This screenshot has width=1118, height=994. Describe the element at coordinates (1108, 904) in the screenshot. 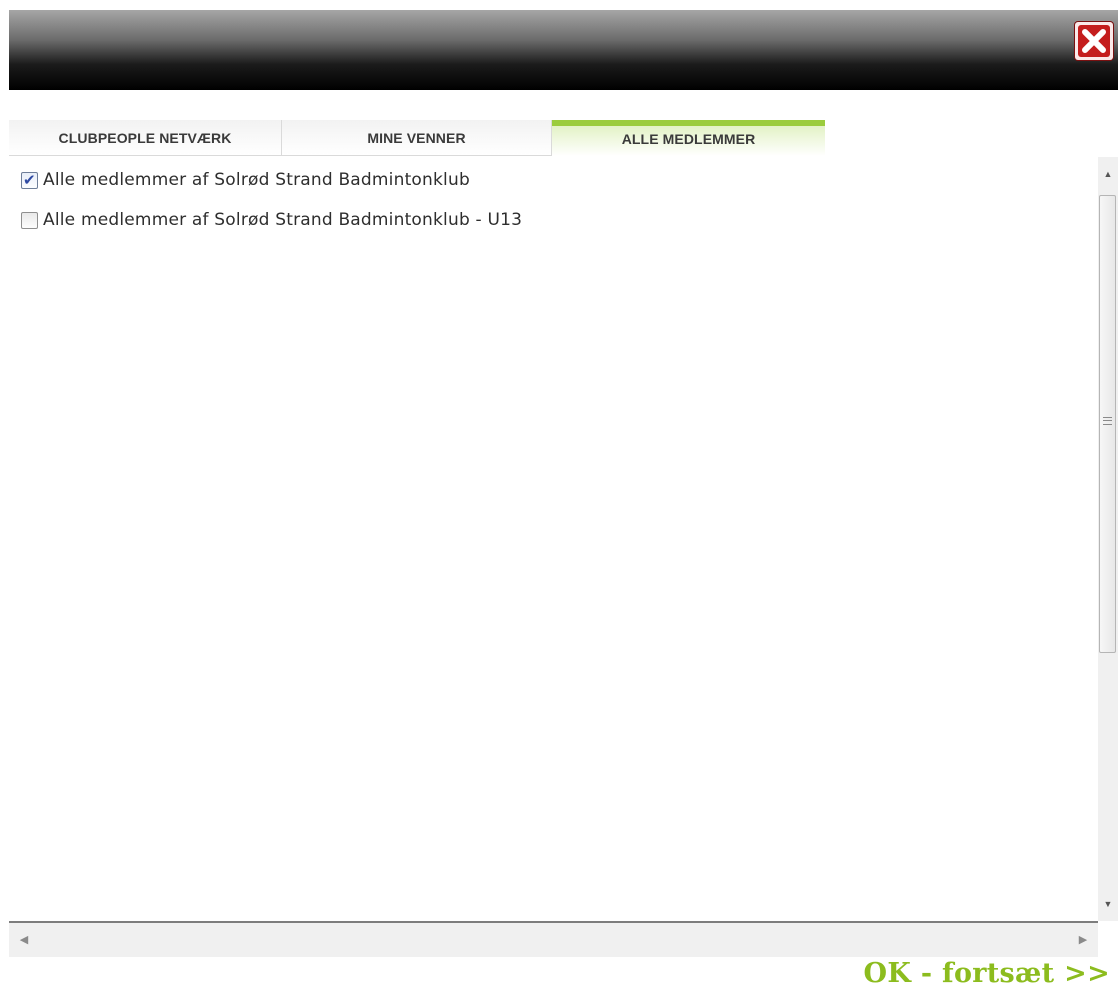

I see `scroll-down-arrow-icon: ▼` at that location.